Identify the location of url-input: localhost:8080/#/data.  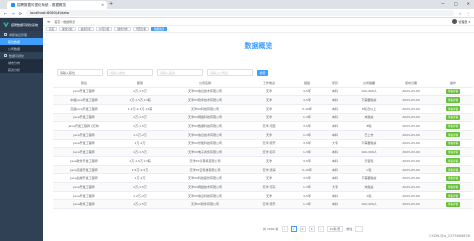
(240, 13).